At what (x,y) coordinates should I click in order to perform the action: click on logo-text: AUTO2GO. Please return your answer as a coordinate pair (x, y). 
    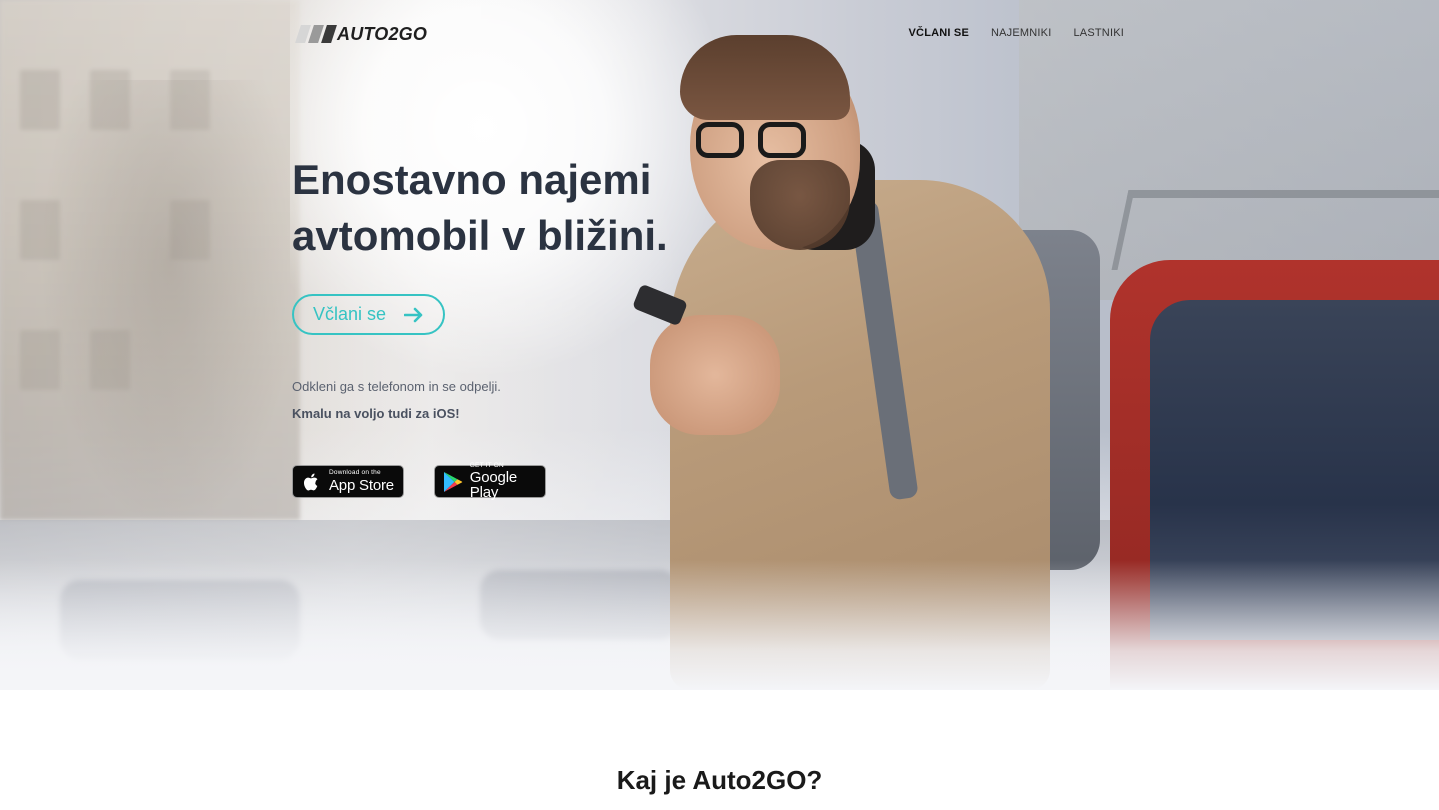
    Looking at the image, I should click on (382, 33).